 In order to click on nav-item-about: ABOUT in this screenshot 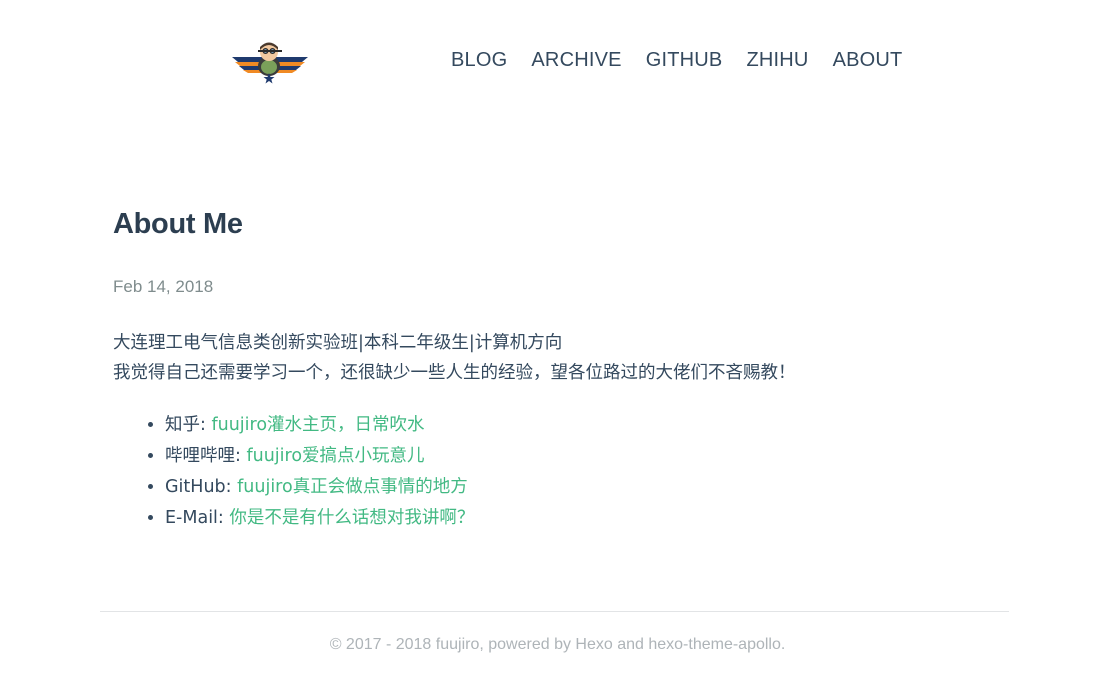, I will do `click(880, 60)`.